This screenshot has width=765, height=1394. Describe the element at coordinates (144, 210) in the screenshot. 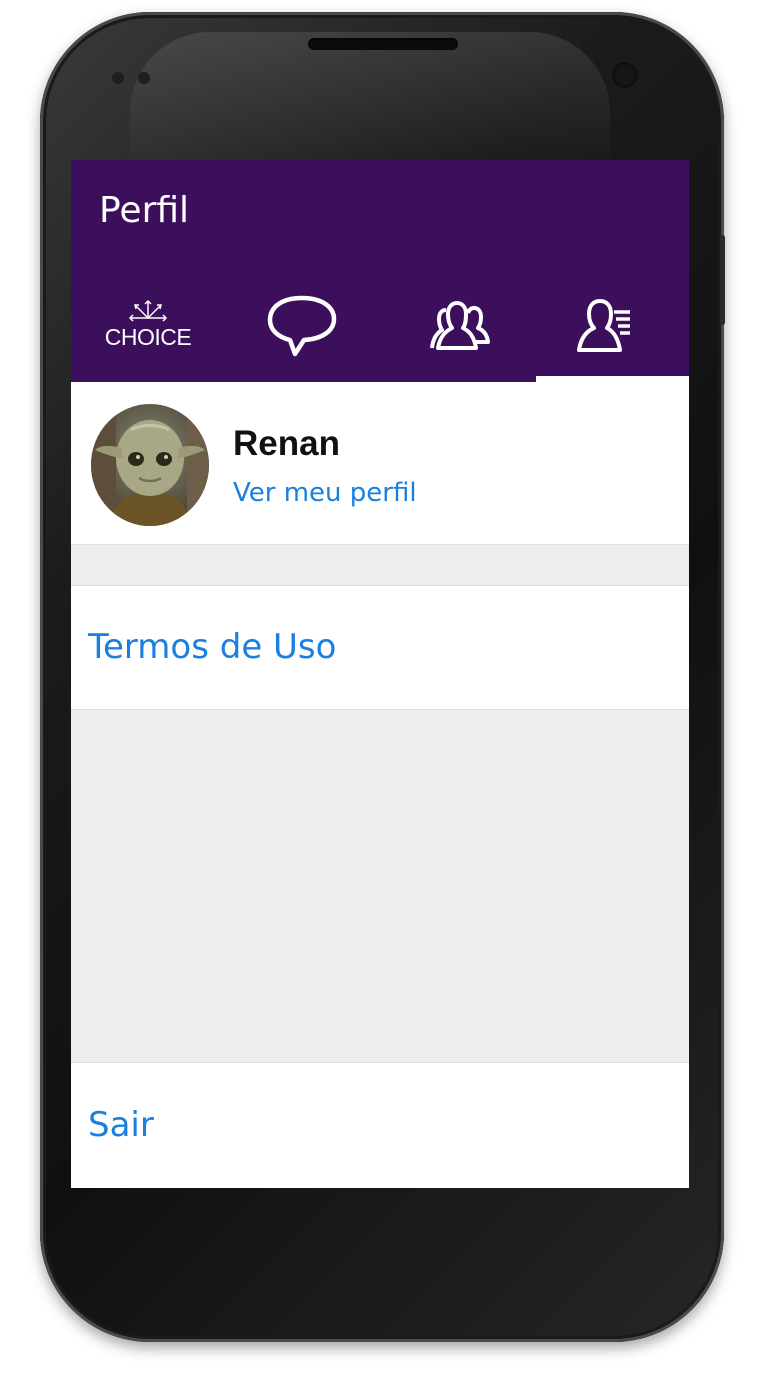

I see `page-title: Perfil` at that location.